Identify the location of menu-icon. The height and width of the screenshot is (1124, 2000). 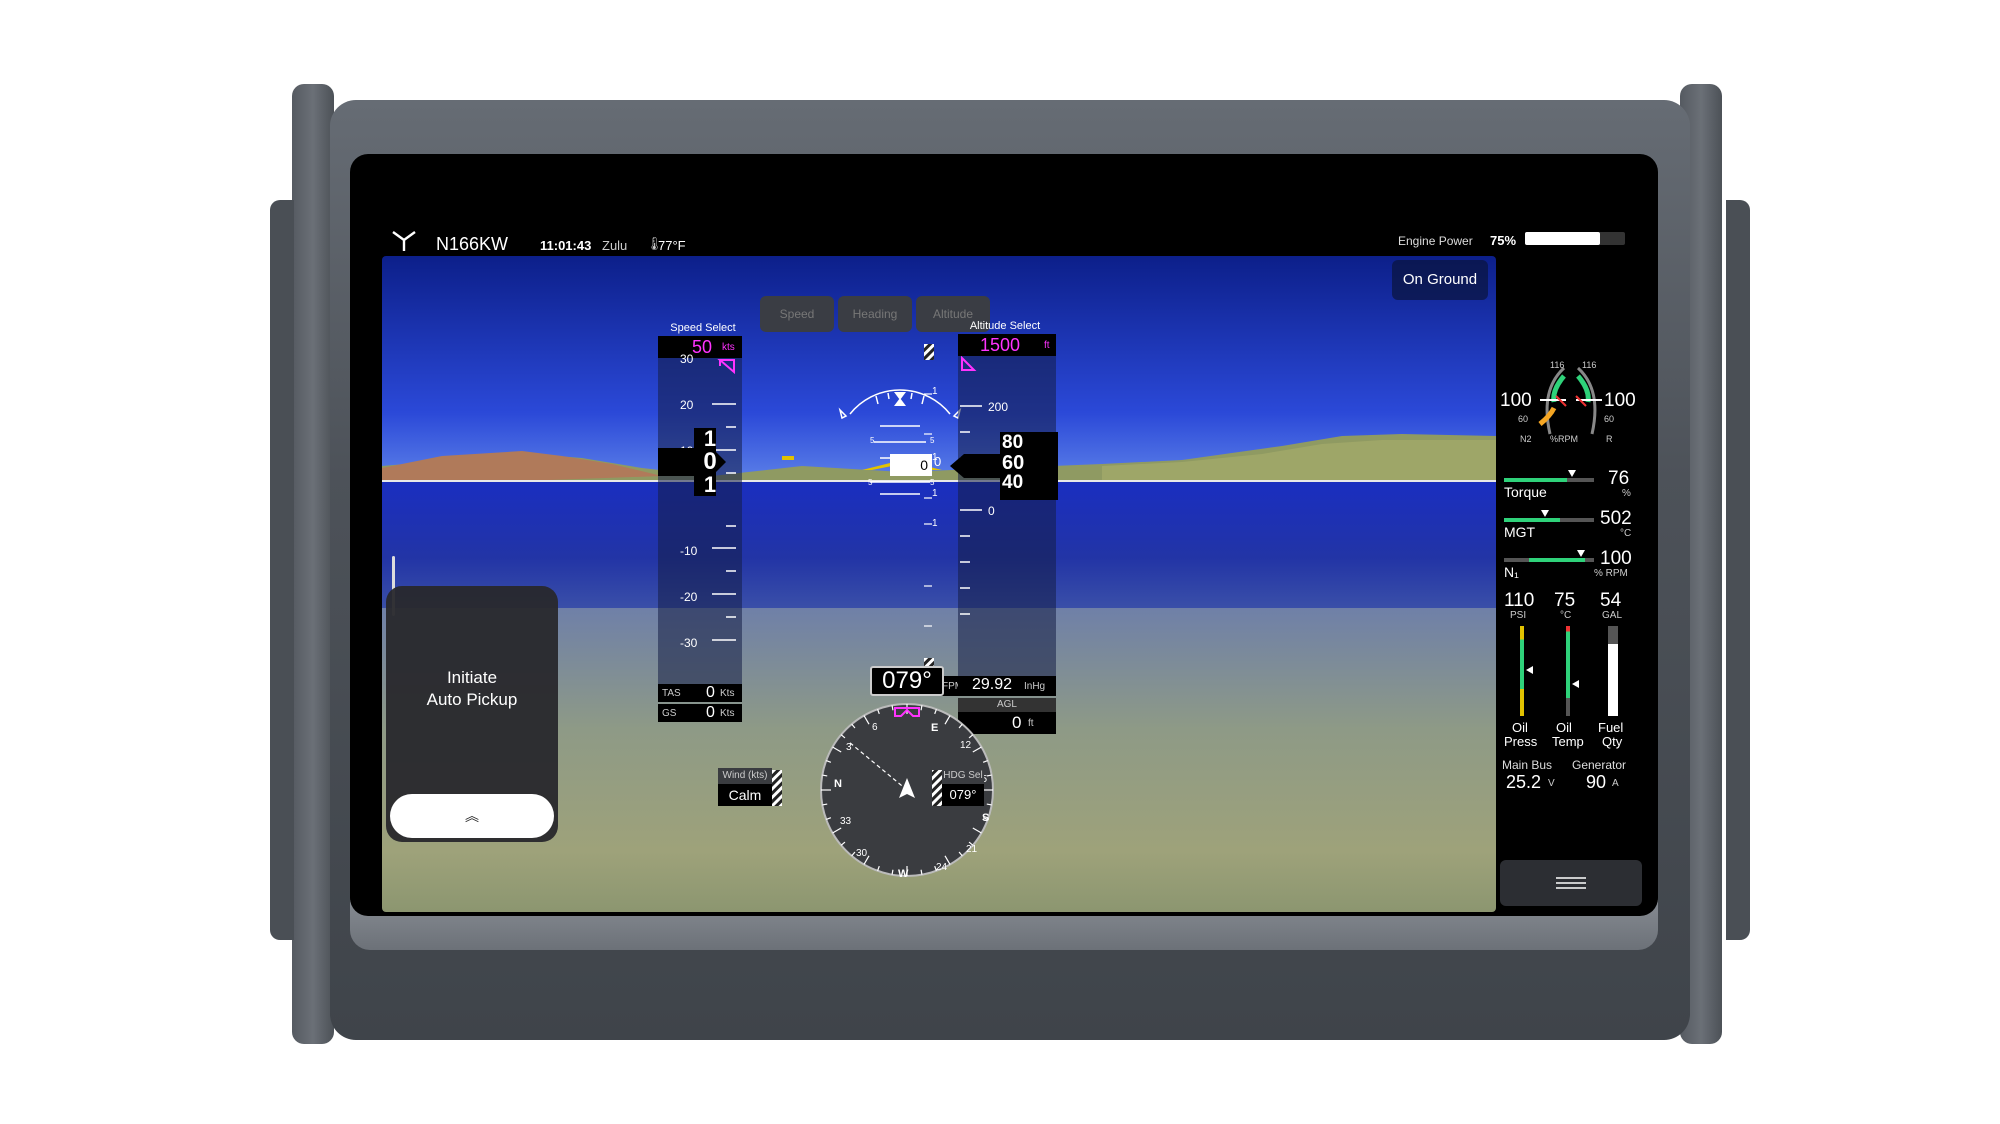
(1571, 883).